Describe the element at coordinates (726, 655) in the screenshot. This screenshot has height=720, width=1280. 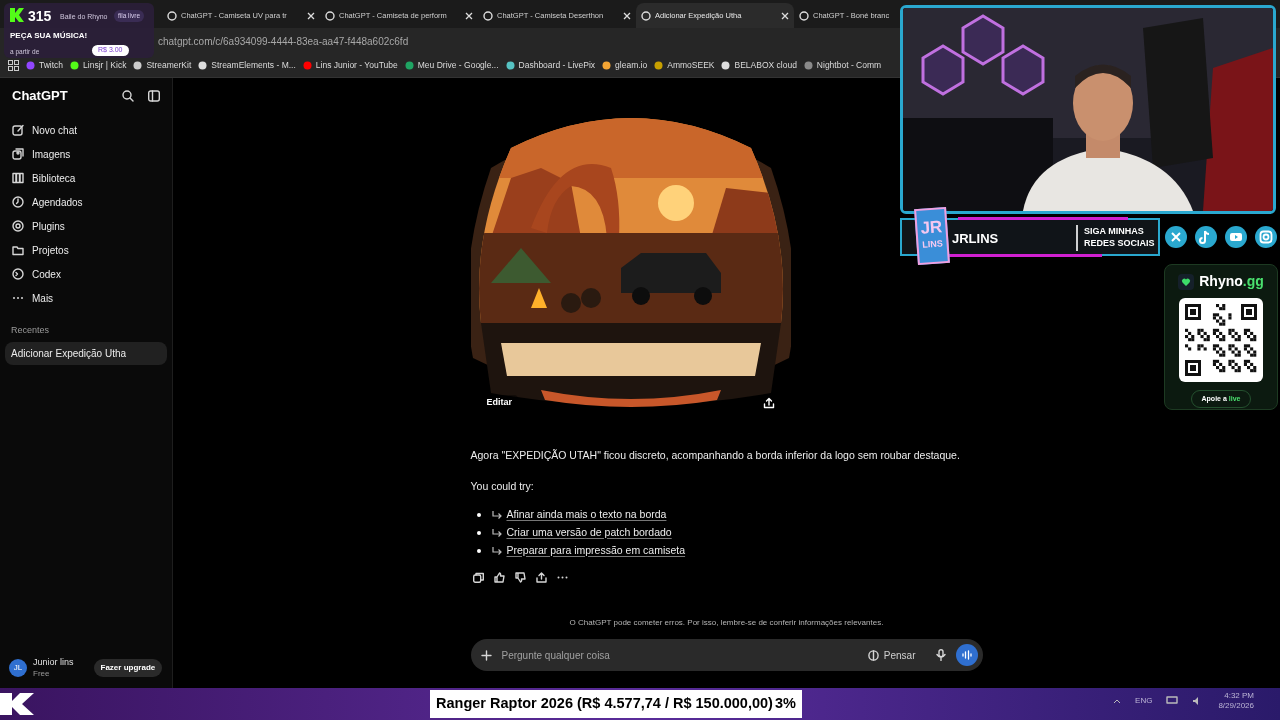
I see `message-input: Pergunte qualquer coisa Pensar` at that location.